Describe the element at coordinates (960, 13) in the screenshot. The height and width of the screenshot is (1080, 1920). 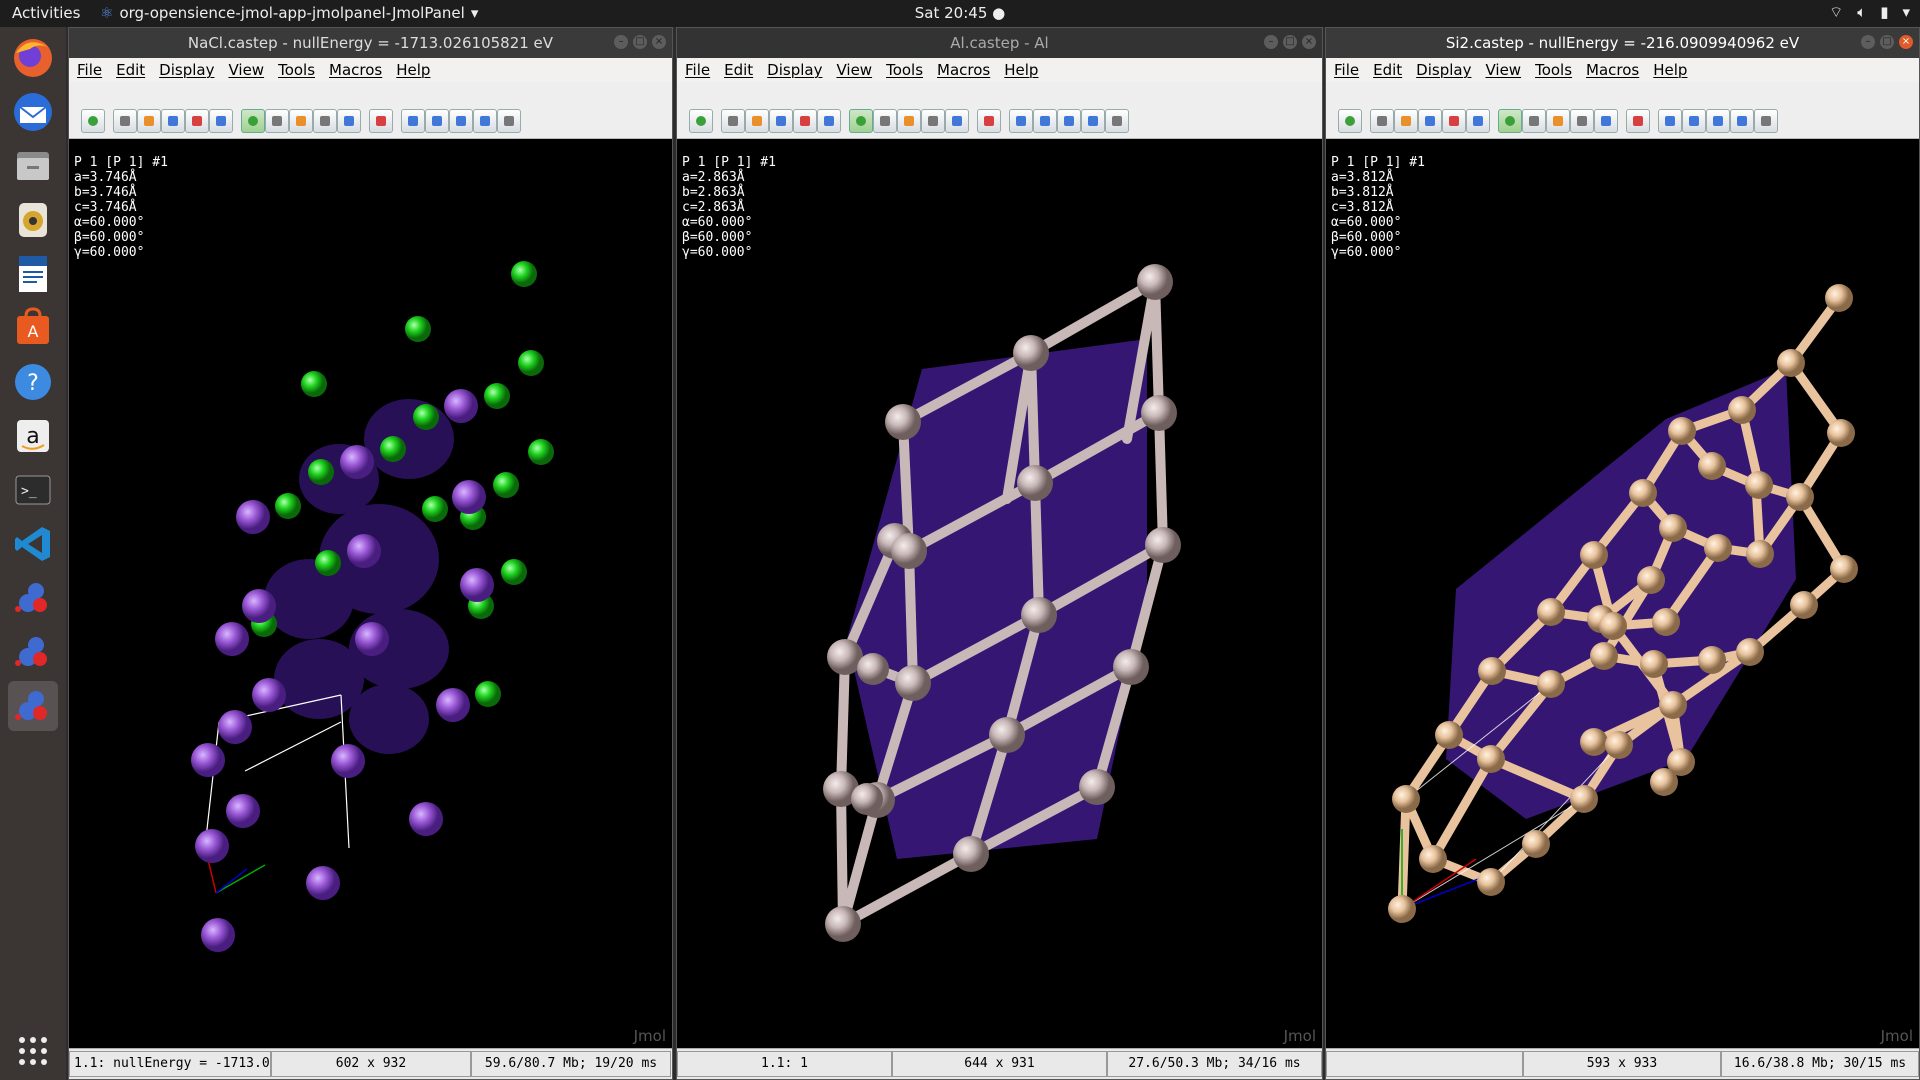
I see `clock: Sat 20:45 ●` at that location.